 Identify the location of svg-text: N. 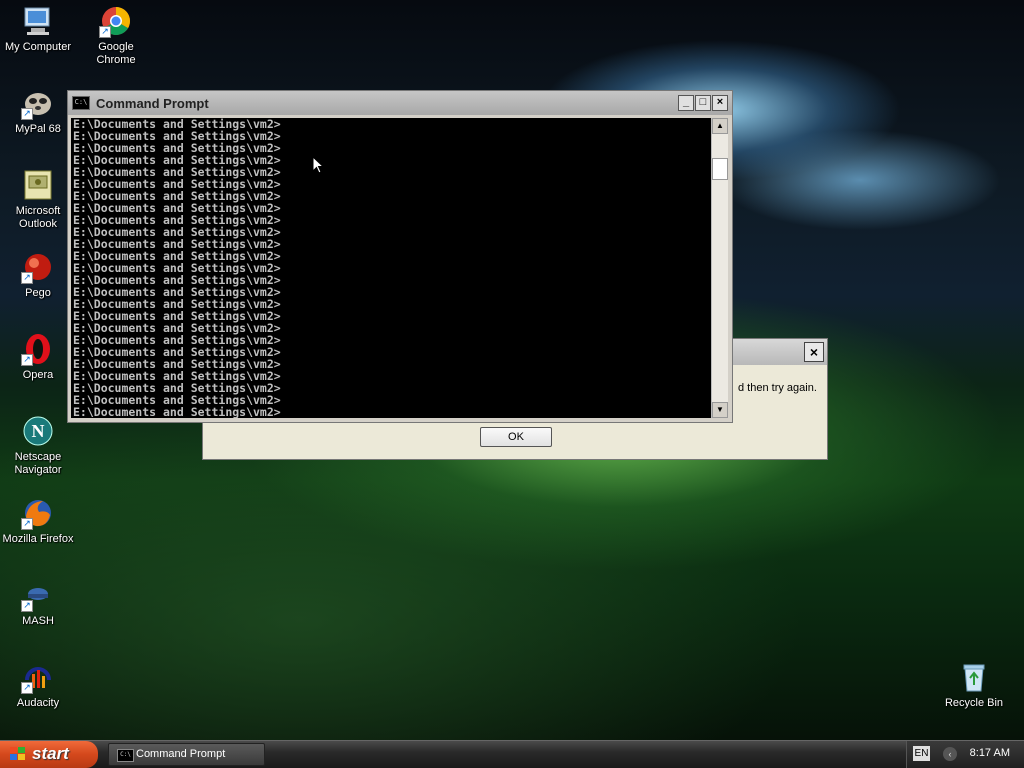
(38, 431).